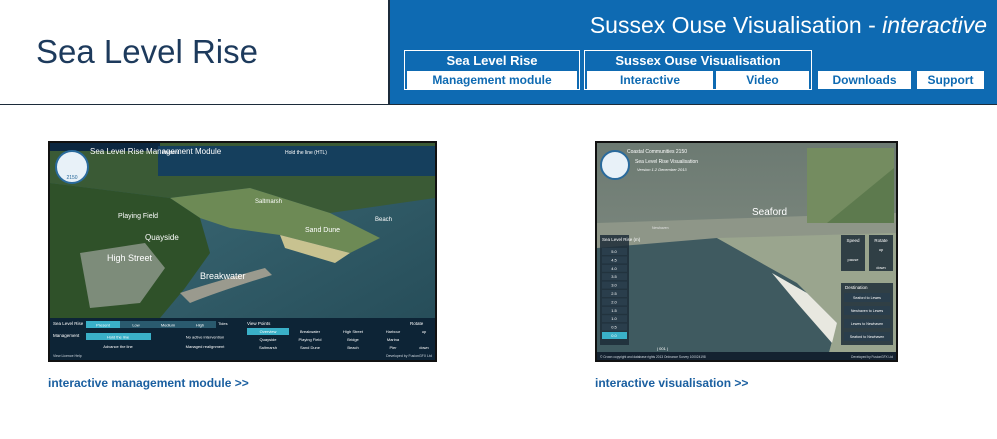  I want to click on present-heading: Present, so click(171, 153).